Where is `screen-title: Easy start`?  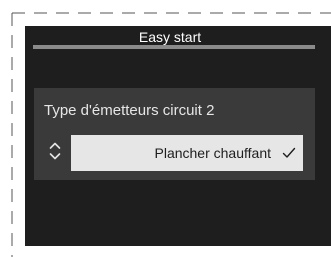
screen-title: Easy start is located at coordinates (170, 37).